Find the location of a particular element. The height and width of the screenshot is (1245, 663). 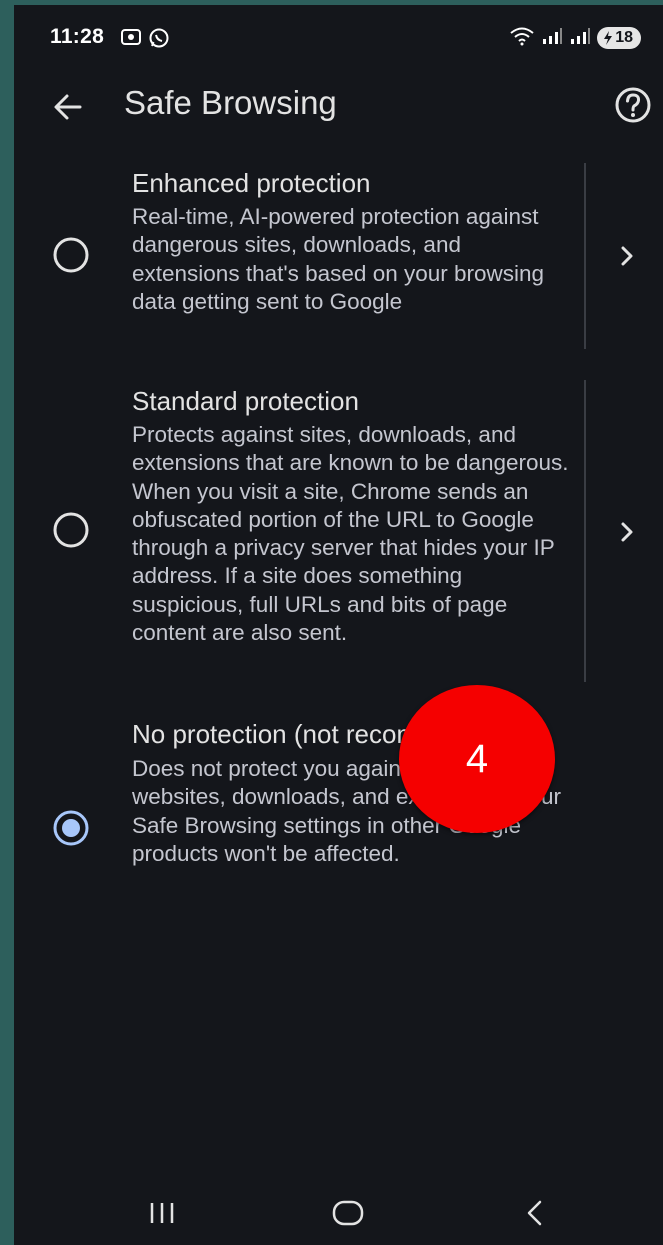

radio-no-protection is located at coordinates (71, 828).